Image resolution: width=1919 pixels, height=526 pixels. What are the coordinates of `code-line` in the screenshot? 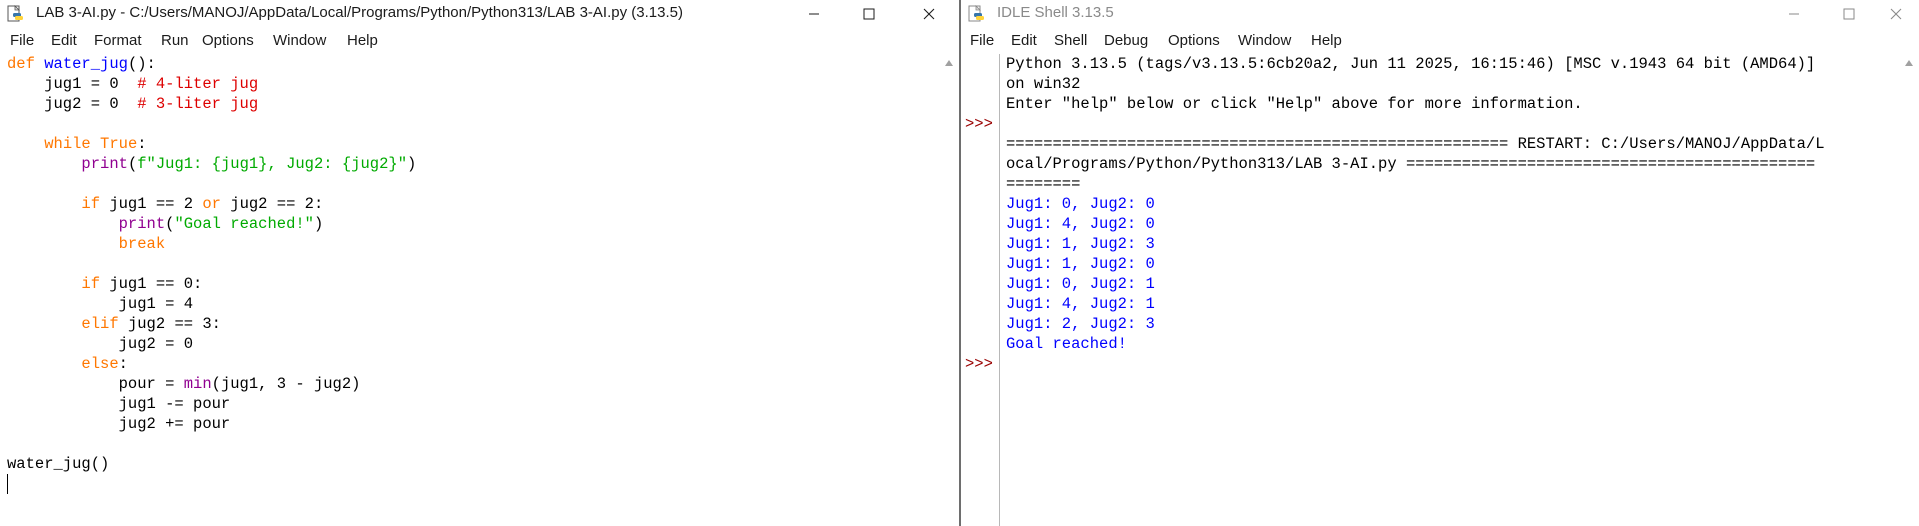 It's located at (473, 484).